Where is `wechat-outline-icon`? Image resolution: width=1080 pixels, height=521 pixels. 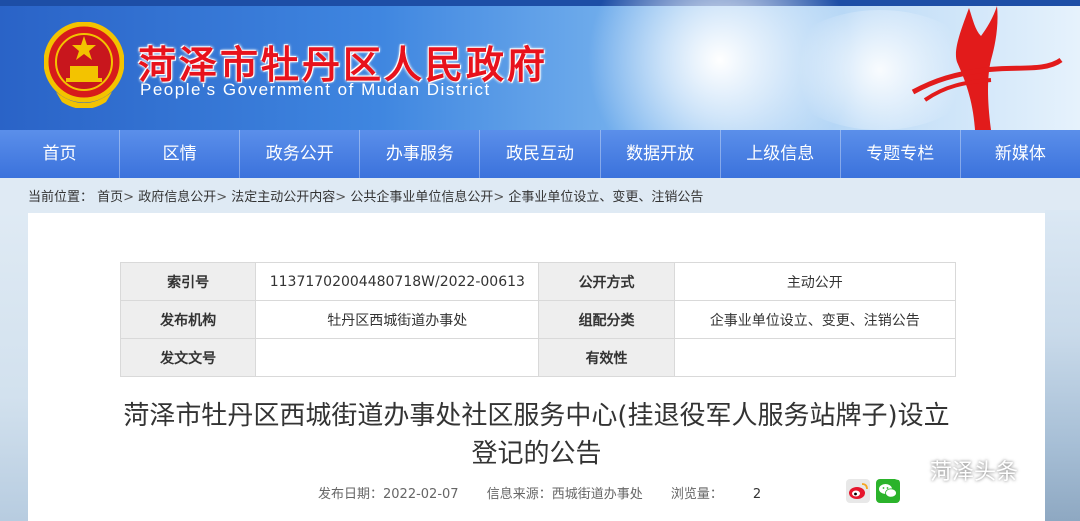 wechat-outline-icon is located at coordinates (904, 473).